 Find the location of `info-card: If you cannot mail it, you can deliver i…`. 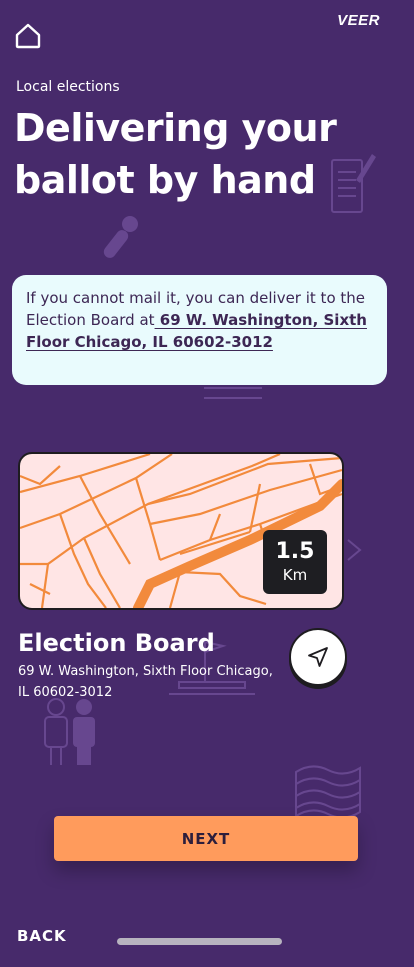

info-card: If you cannot mail it, you can deliver i… is located at coordinates (199, 330).